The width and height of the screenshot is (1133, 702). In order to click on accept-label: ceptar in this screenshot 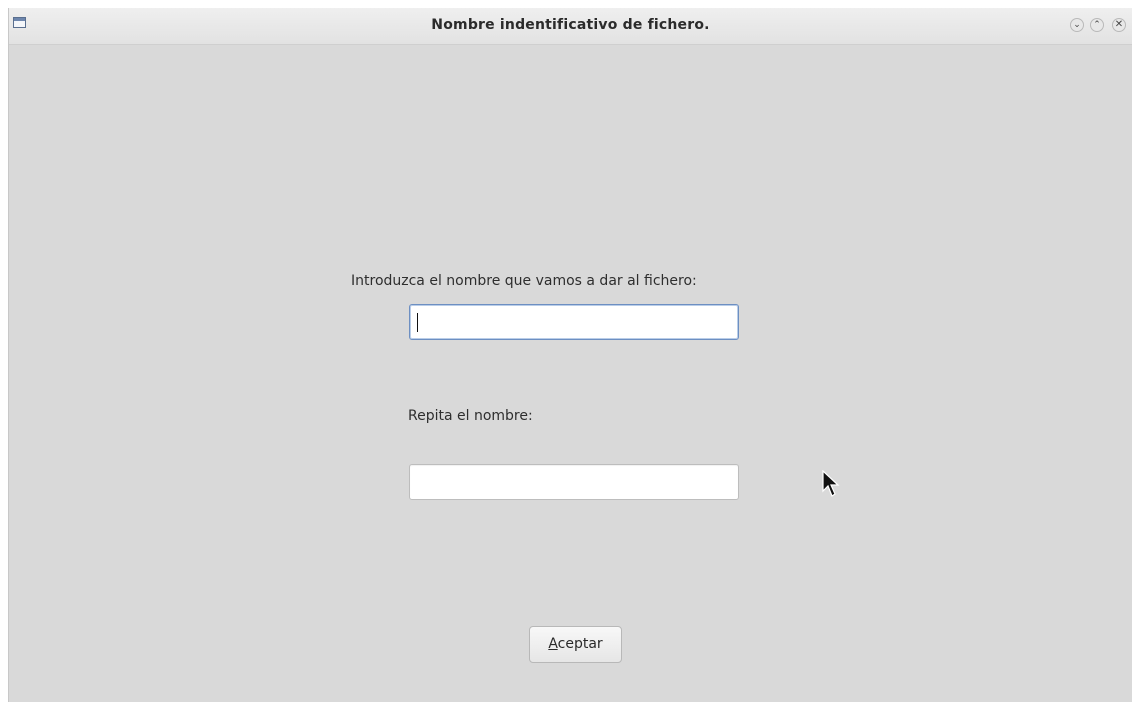, I will do `click(580, 644)`.